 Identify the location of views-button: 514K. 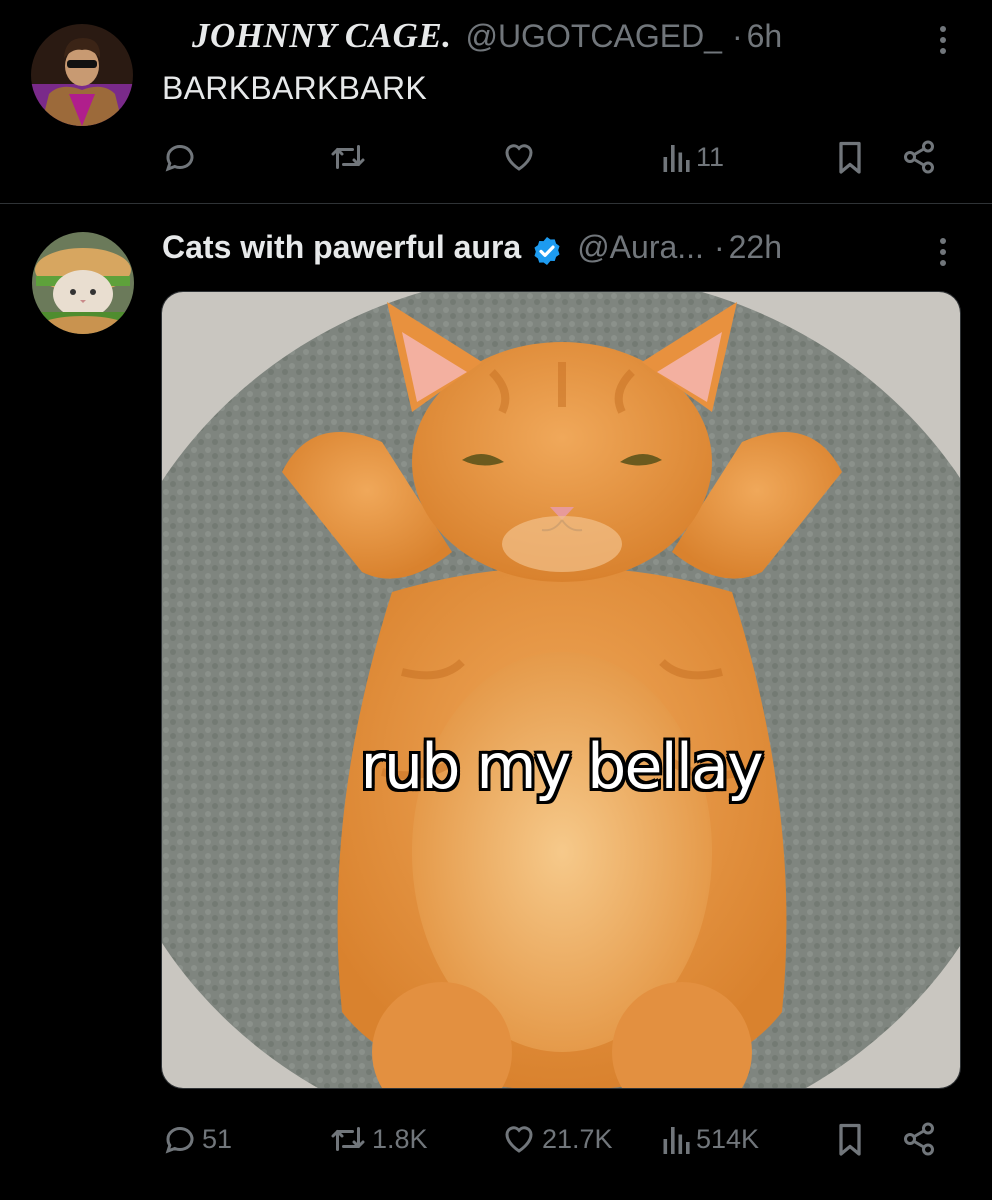
(710, 1139).